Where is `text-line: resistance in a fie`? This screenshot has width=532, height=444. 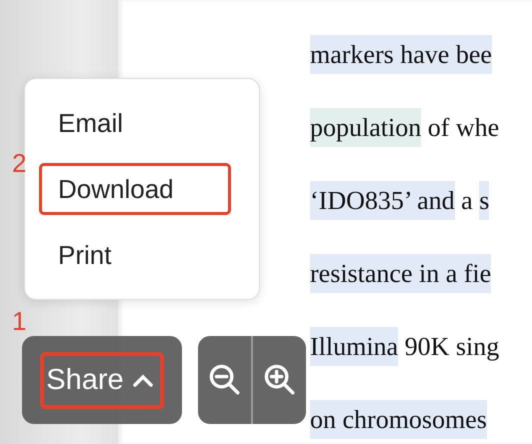 text-line: resistance in a fie is located at coordinates (421, 273).